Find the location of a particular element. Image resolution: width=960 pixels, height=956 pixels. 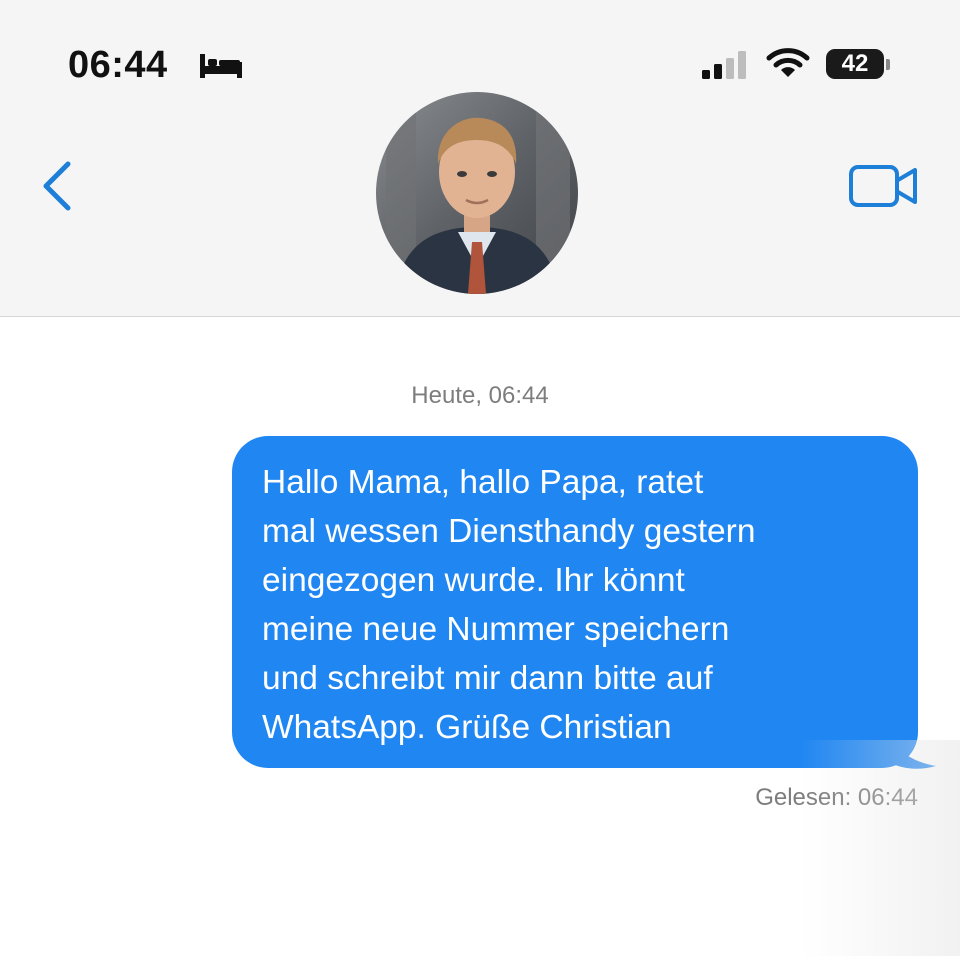

video-camera-icon is located at coordinates (884, 186).